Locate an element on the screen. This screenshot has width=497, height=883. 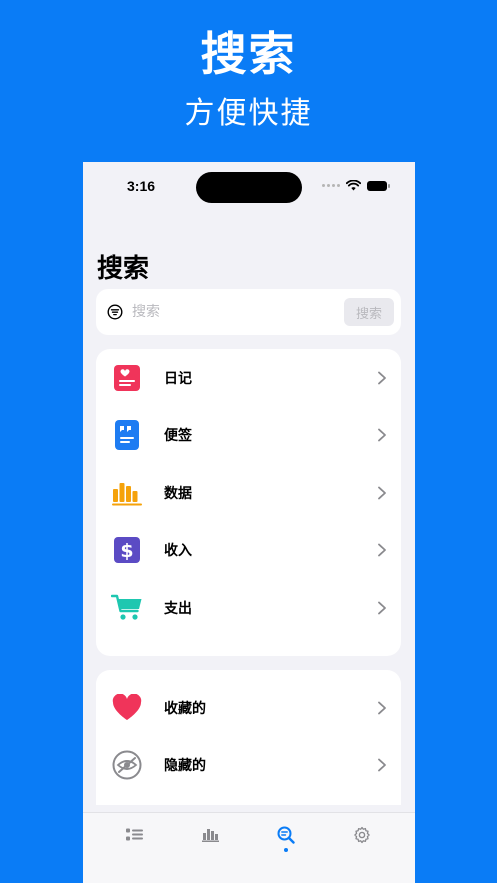
search-icon is located at coordinates (286, 835).